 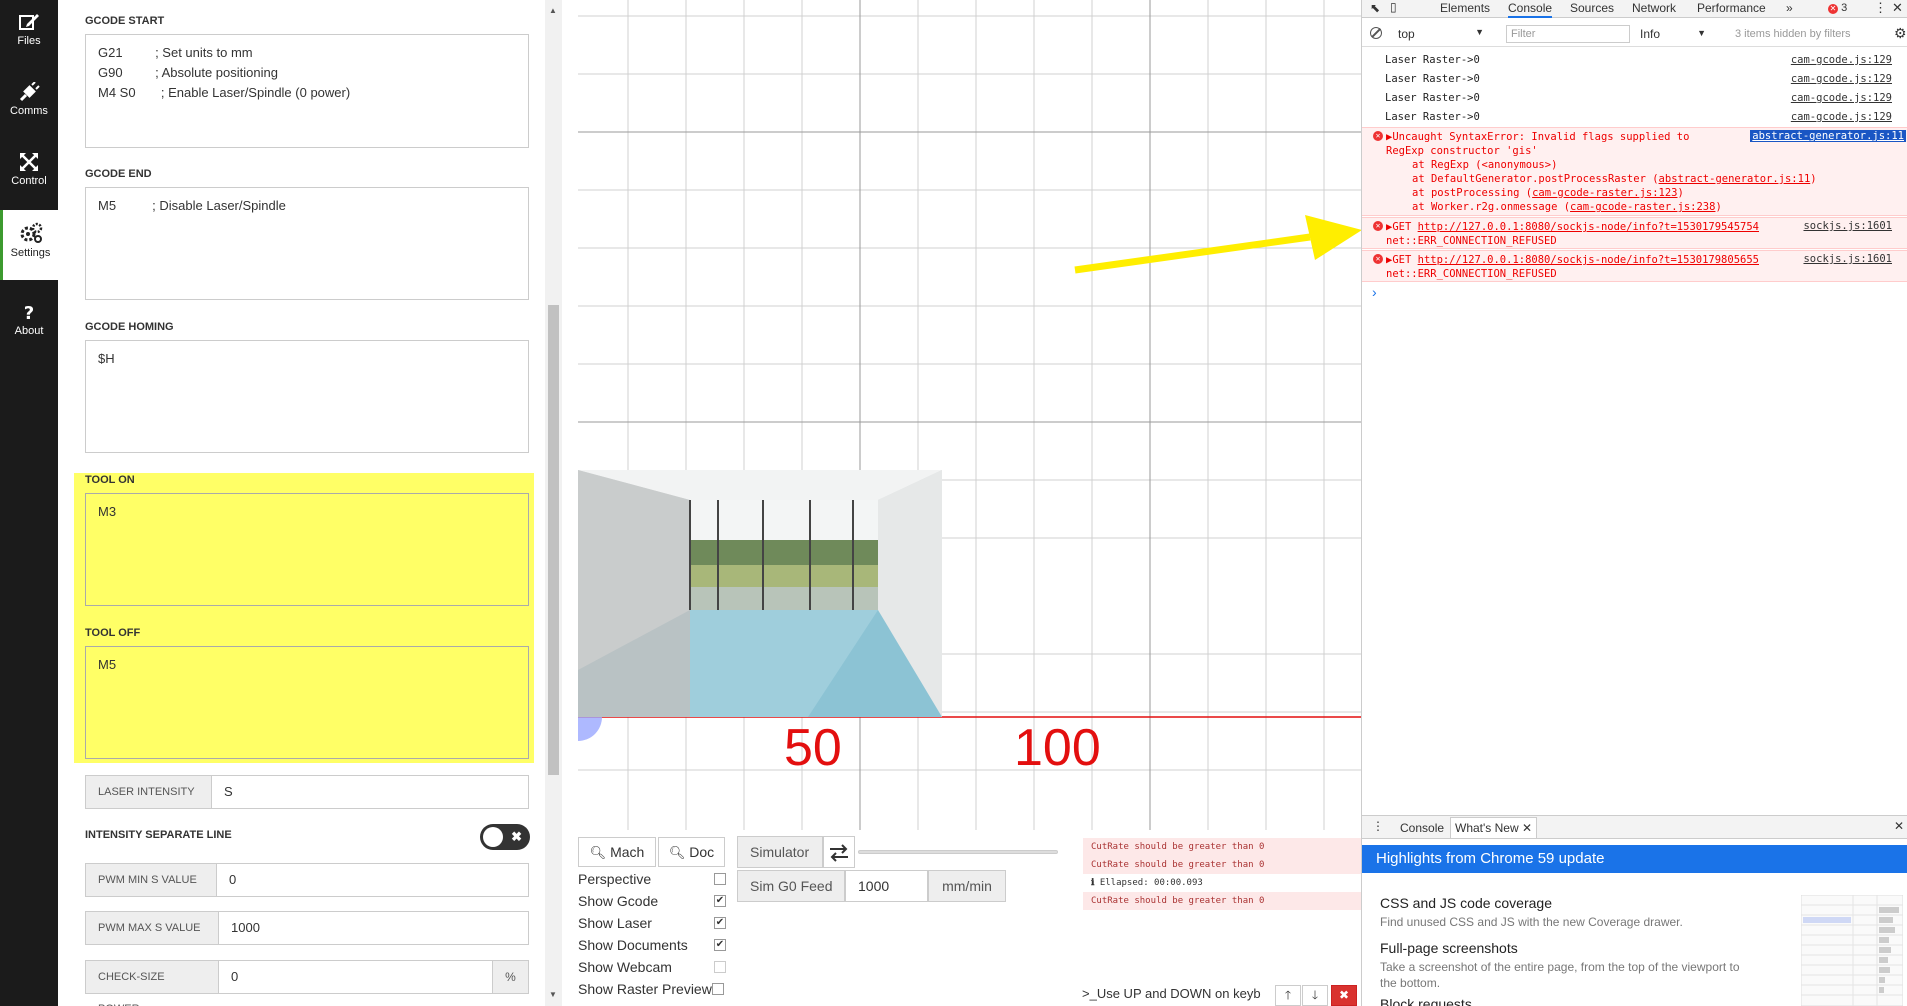 I want to click on pwm-max-field: PWM MAX S VALUE 1000, so click(x=307, y=928).